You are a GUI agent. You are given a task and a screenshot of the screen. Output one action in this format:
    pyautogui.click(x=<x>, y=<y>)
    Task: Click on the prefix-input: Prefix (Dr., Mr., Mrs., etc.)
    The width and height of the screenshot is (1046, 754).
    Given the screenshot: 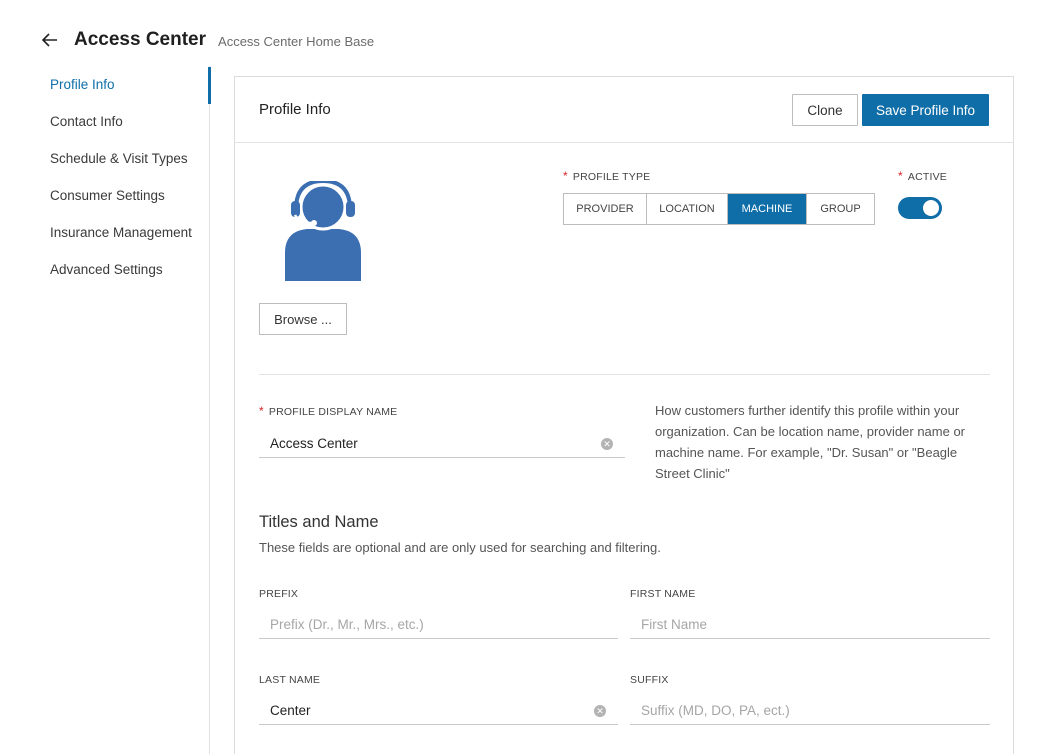 What is the action you would take?
    pyautogui.click(x=438, y=625)
    